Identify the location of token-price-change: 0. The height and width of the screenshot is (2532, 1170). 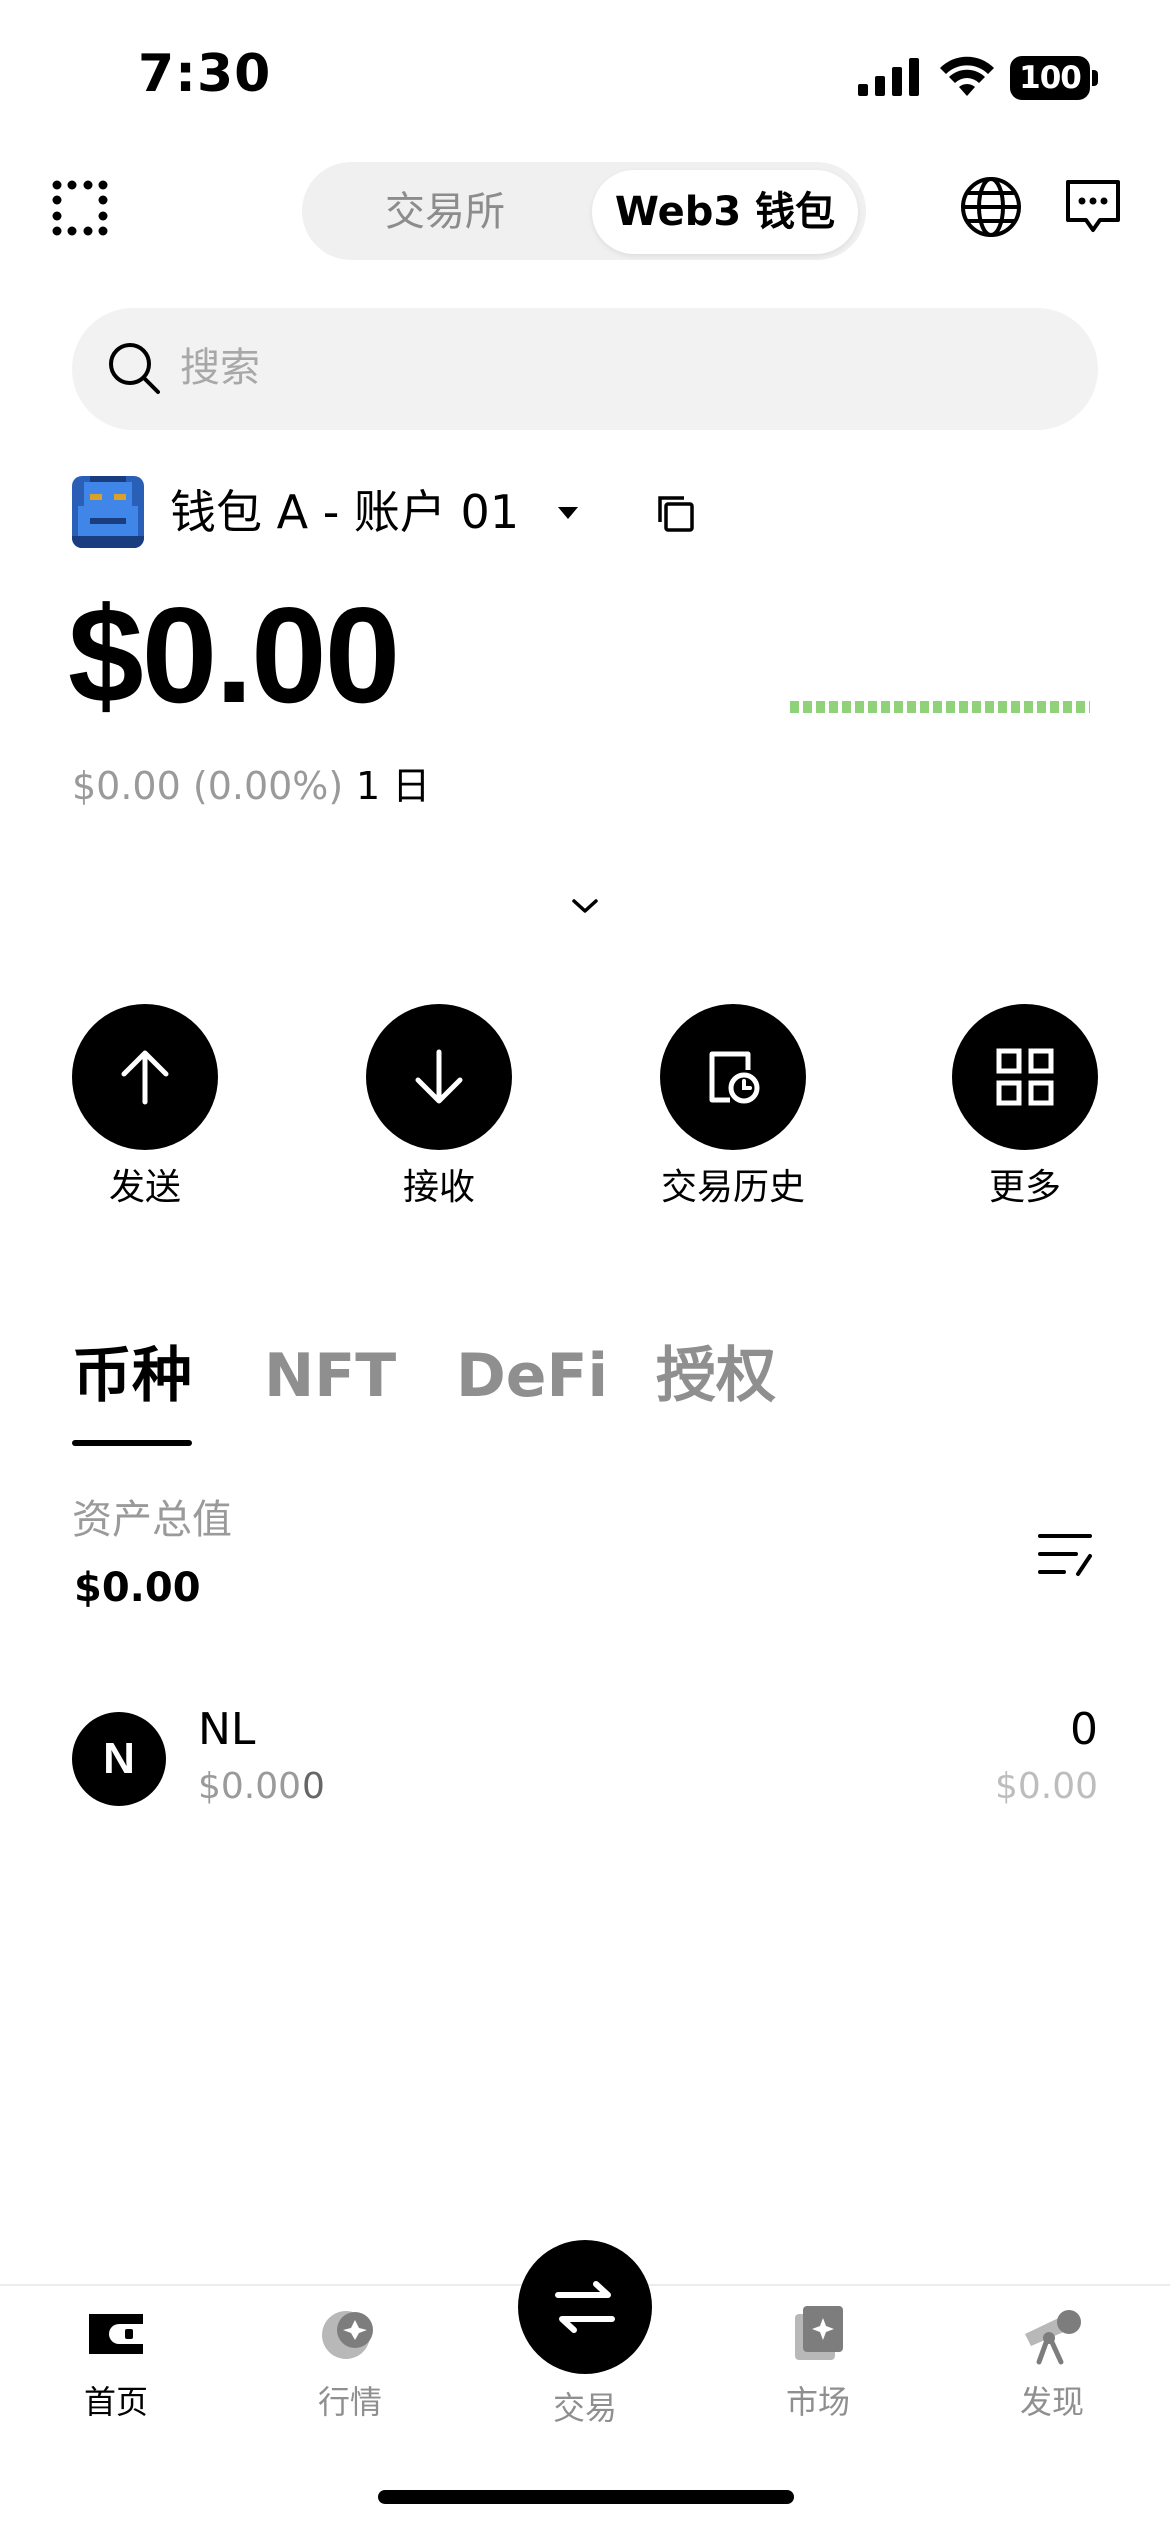
(313, 1786).